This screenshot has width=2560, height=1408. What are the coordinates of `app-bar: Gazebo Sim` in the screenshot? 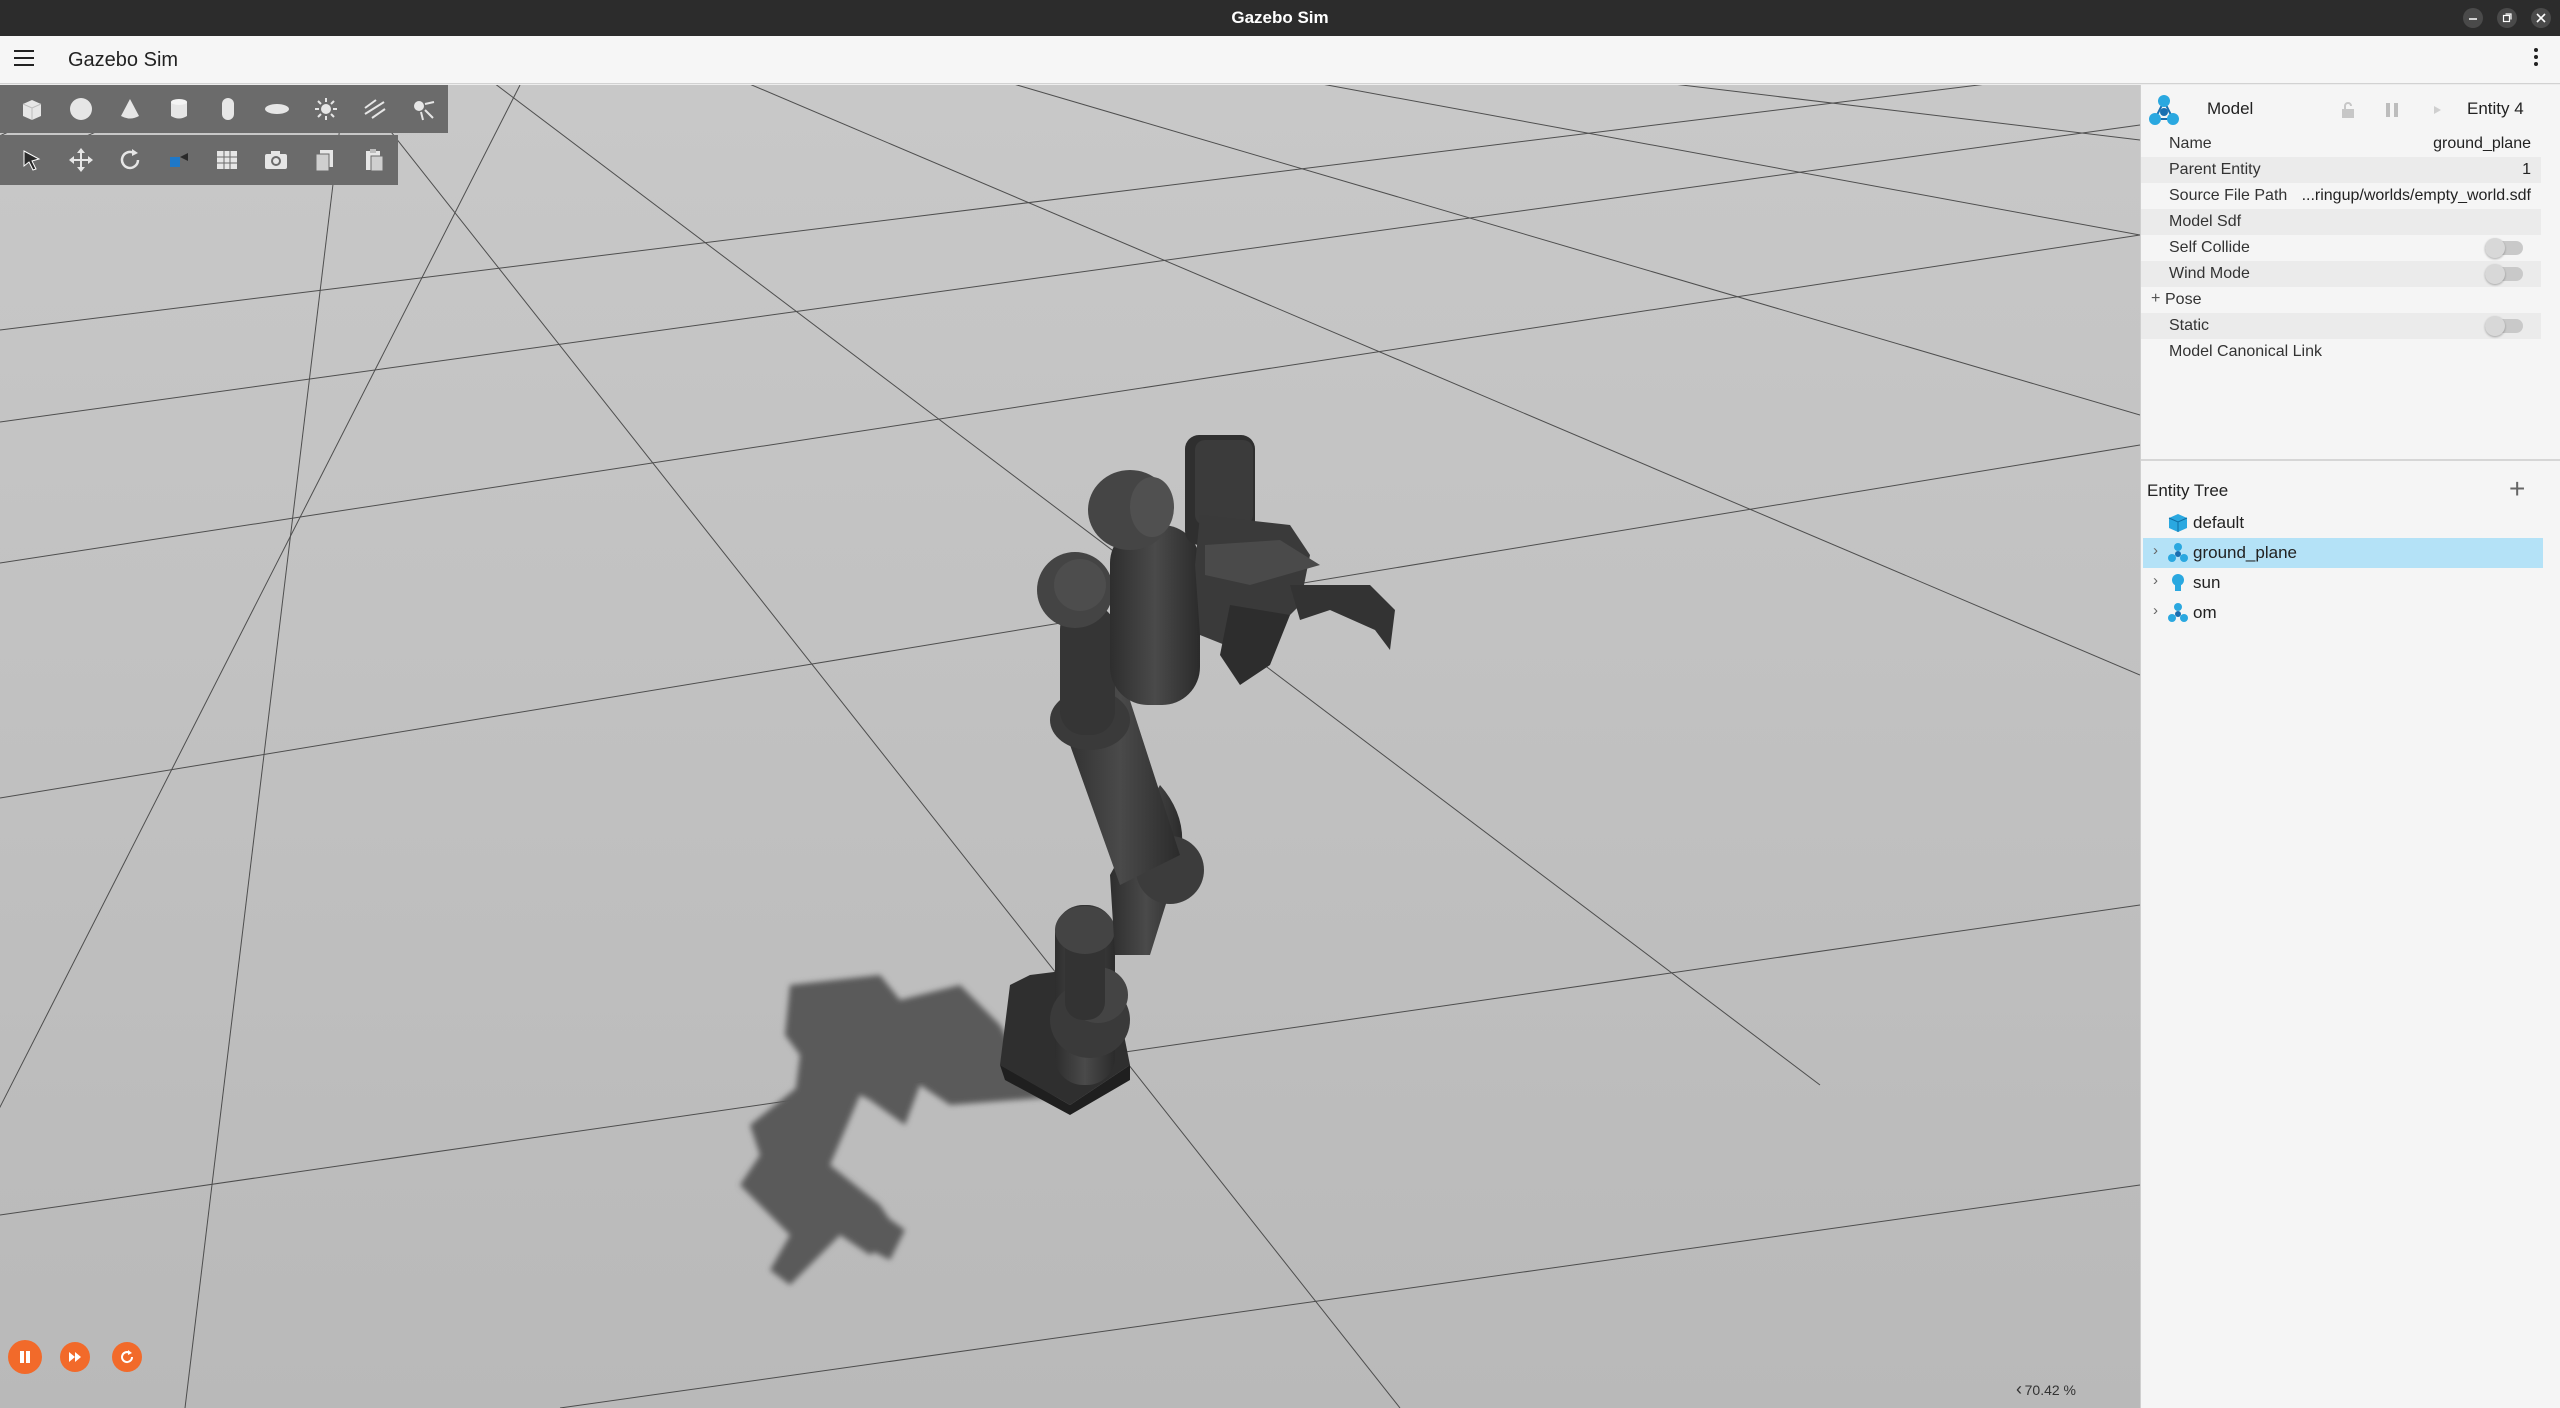 It's located at (1280, 60).